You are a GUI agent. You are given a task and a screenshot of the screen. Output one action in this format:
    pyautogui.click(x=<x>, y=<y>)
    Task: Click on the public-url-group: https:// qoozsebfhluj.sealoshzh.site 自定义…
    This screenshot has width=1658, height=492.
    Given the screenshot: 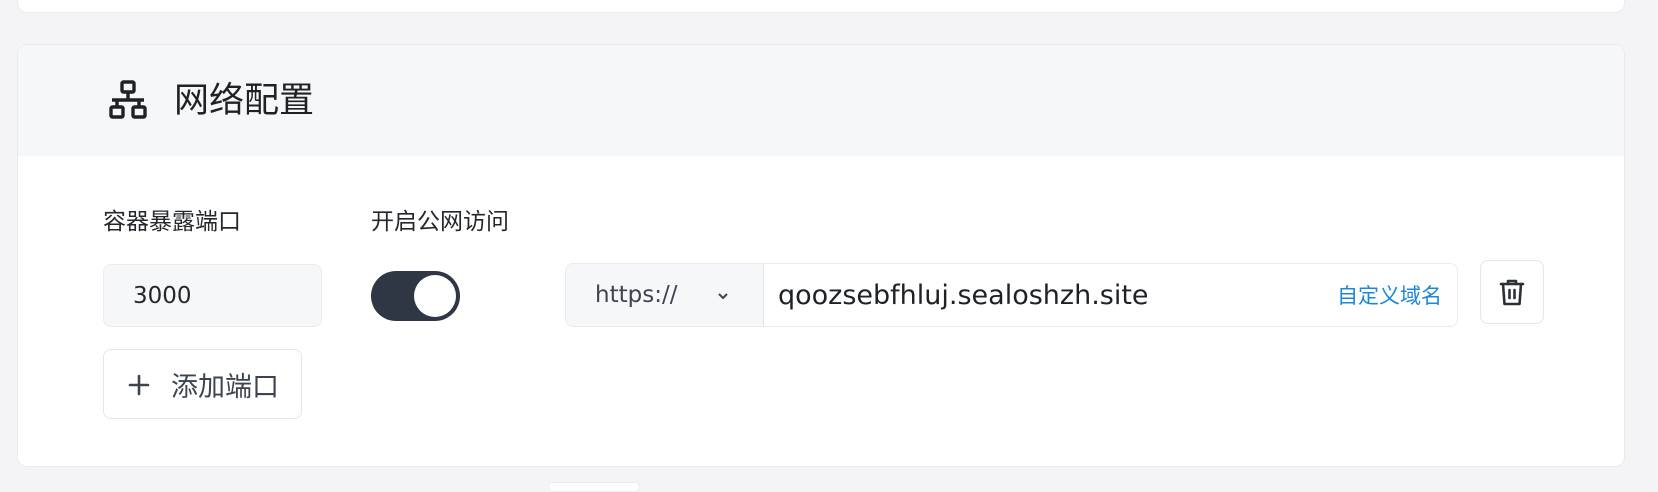 What is the action you would take?
    pyautogui.click(x=1011, y=295)
    